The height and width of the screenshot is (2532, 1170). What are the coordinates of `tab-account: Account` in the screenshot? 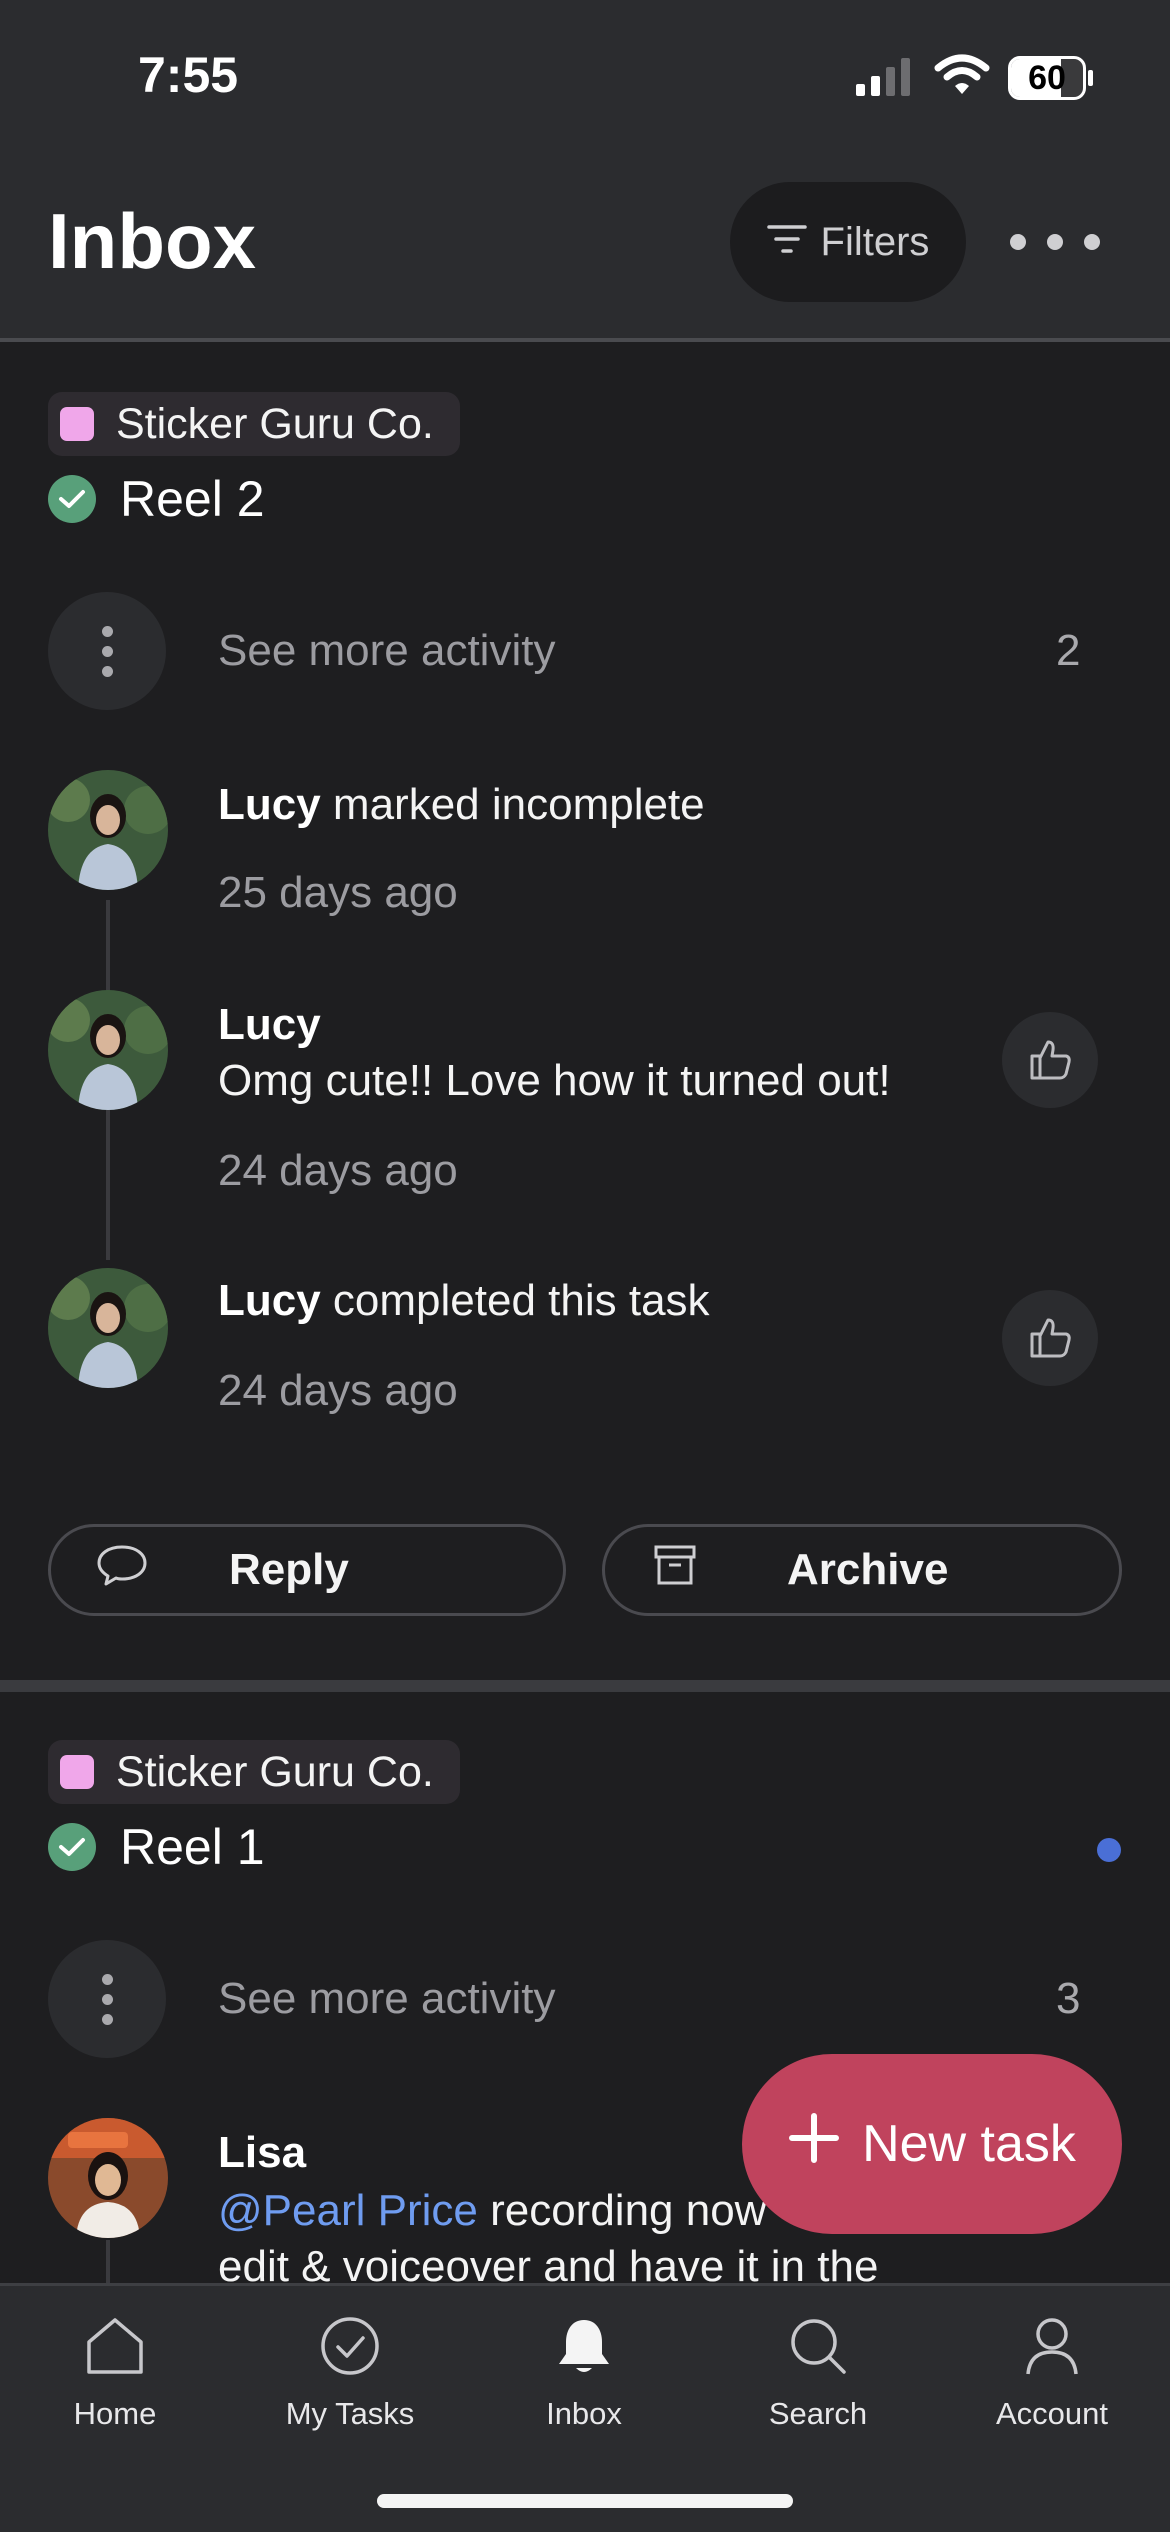 It's located at (1052, 2374).